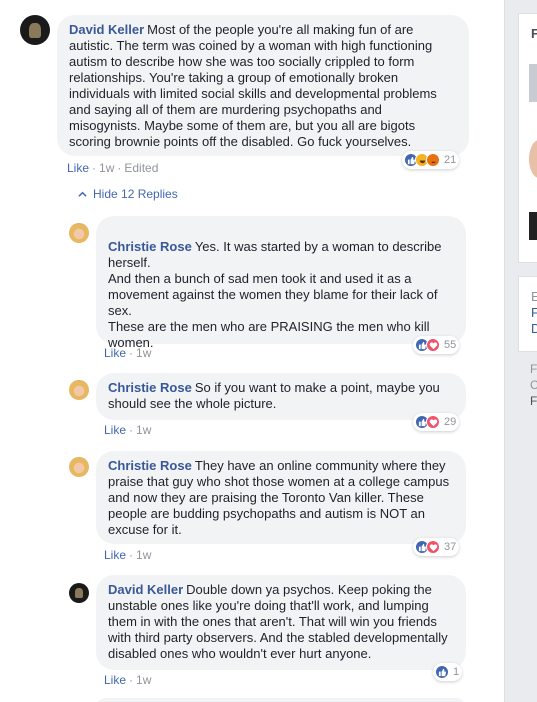  What do you see at coordinates (450, 422) in the screenshot?
I see `reaction-count: 29` at bounding box center [450, 422].